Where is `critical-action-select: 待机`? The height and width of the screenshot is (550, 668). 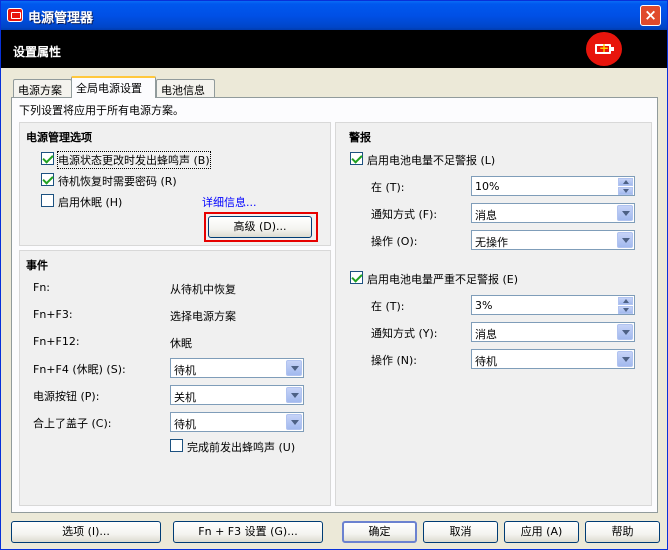
critical-action-select: 待机 is located at coordinates (553, 359).